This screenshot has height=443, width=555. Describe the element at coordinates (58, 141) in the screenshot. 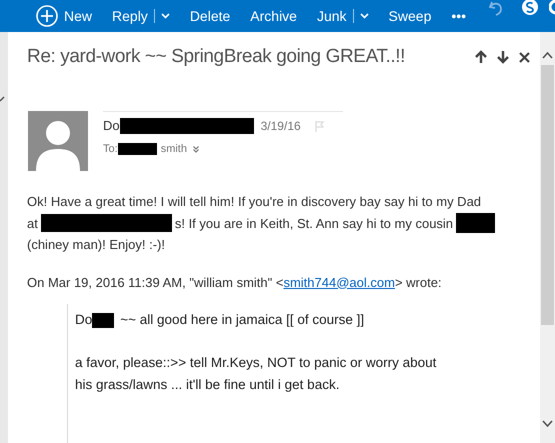

I see `avatar` at that location.